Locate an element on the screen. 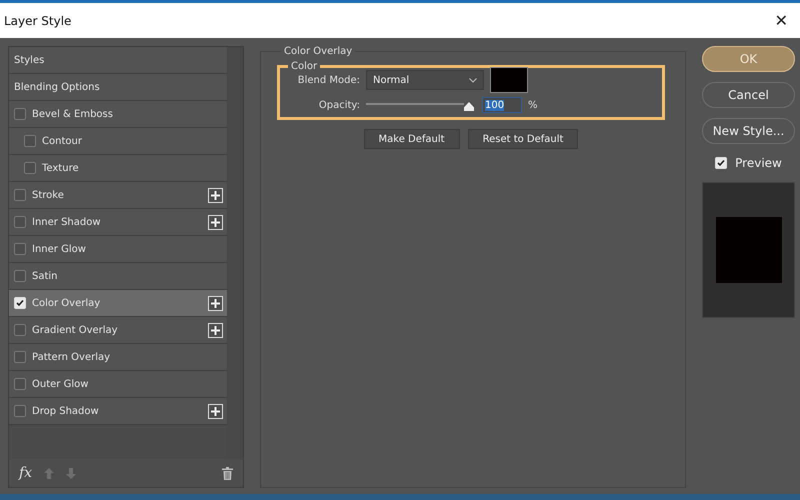 This screenshot has height=500, width=800. style-list-item: Texture is located at coordinates (118, 168).